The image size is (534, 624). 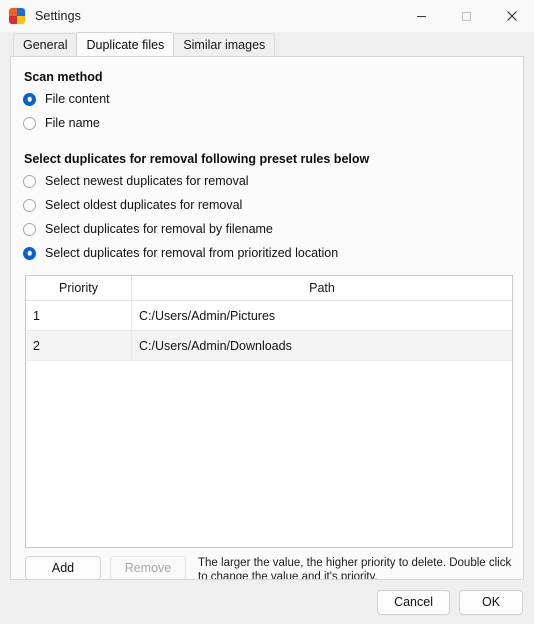 I want to click on radio-file-name-indicator, so click(x=29, y=123).